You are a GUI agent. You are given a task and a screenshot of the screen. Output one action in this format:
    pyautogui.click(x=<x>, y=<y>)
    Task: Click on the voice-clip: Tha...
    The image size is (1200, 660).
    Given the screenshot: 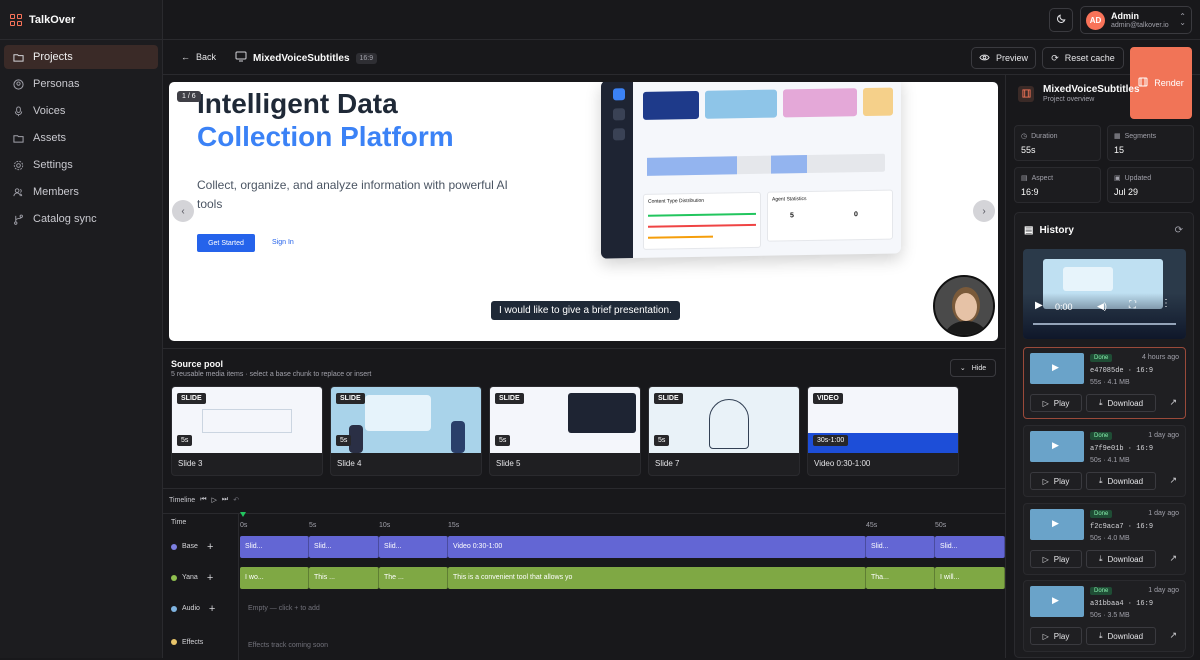 What is the action you would take?
    pyautogui.click(x=900, y=578)
    